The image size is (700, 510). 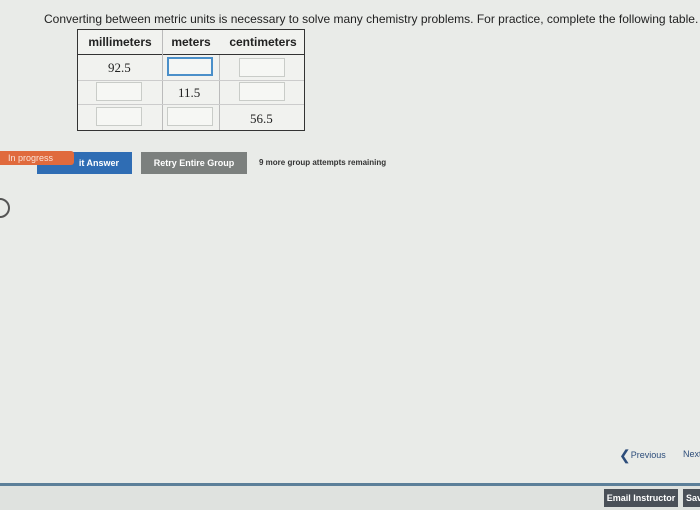 What do you see at coordinates (120, 42) in the screenshot?
I see `header-millimeters: millimeters` at bounding box center [120, 42].